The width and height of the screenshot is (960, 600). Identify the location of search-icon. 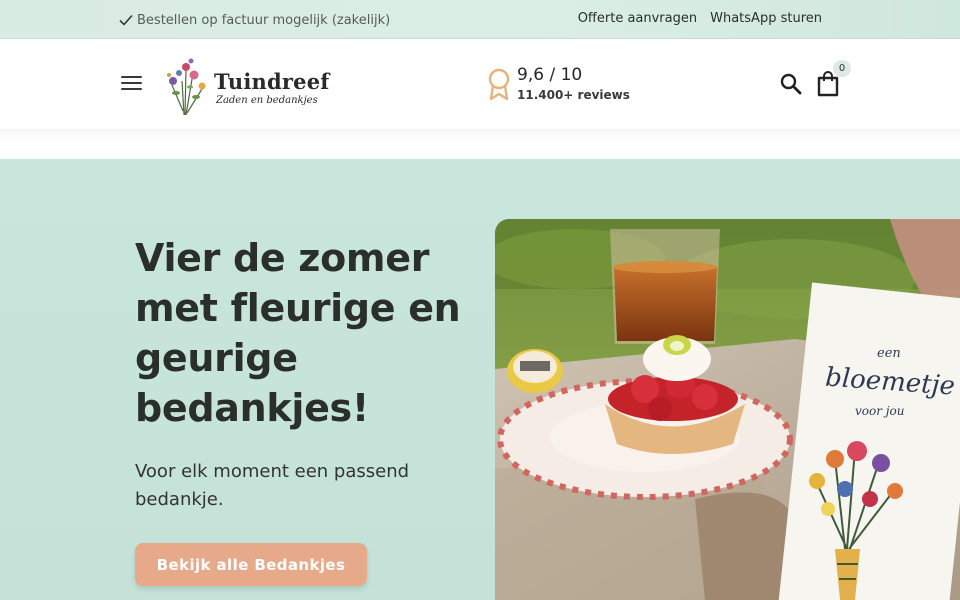
(791, 84).